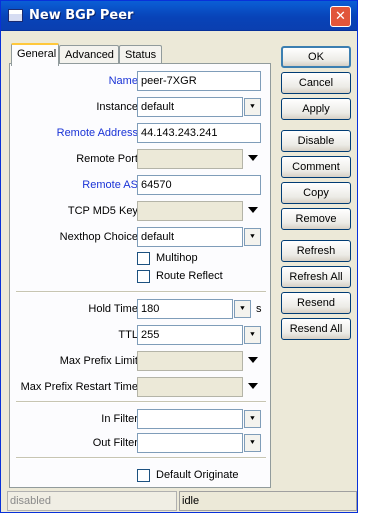 Image resolution: width=367 pixels, height=521 pixels. Describe the element at coordinates (35, 54) in the screenshot. I see `tab-general: General` at that location.